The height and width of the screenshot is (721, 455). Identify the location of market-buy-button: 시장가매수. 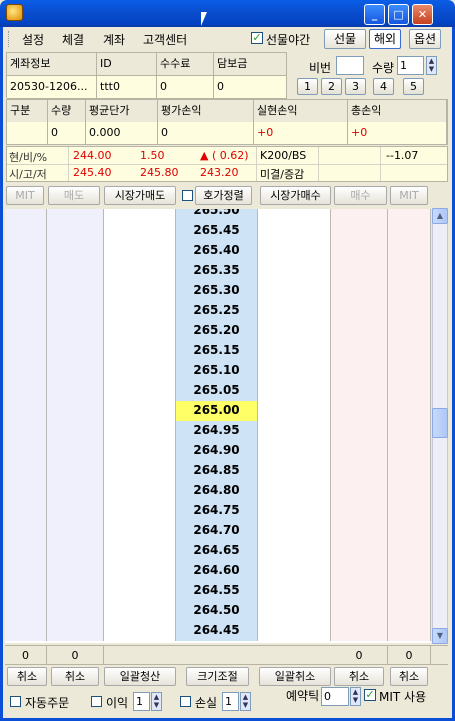
(295, 195).